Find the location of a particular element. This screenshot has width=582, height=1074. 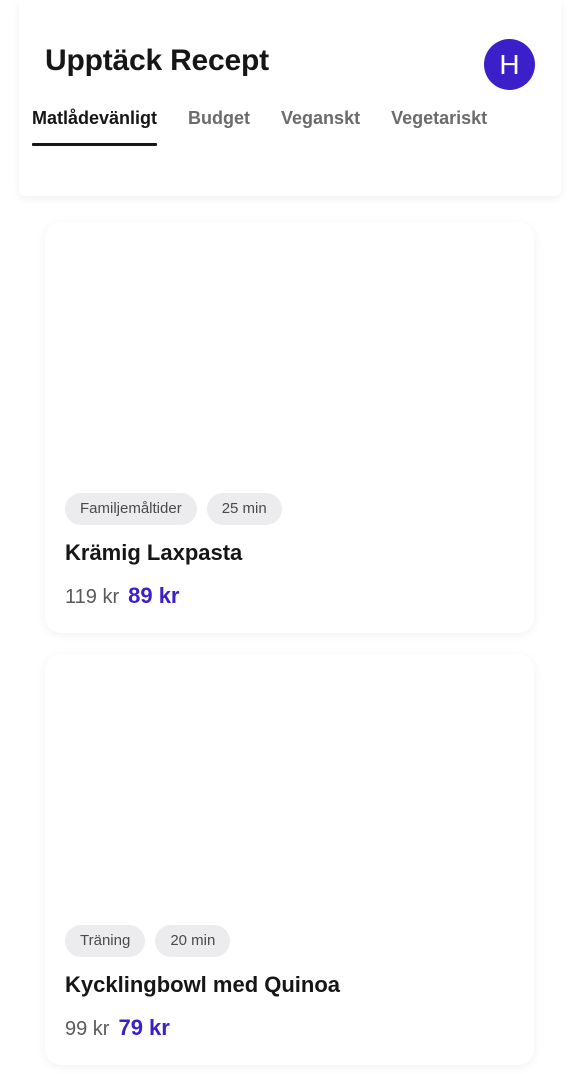

category-tag: Träning is located at coordinates (105, 941).